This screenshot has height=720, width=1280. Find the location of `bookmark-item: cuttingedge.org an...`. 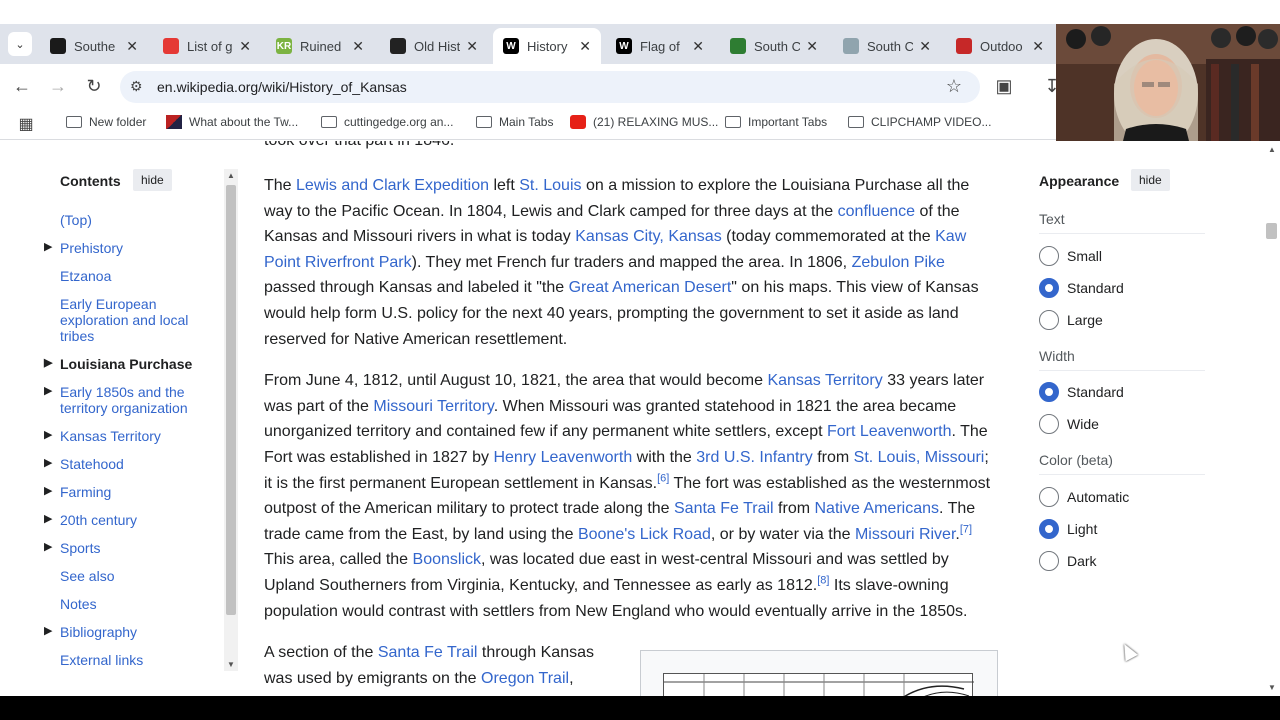

bookmark-item: cuttingedge.org an... is located at coordinates (387, 122).